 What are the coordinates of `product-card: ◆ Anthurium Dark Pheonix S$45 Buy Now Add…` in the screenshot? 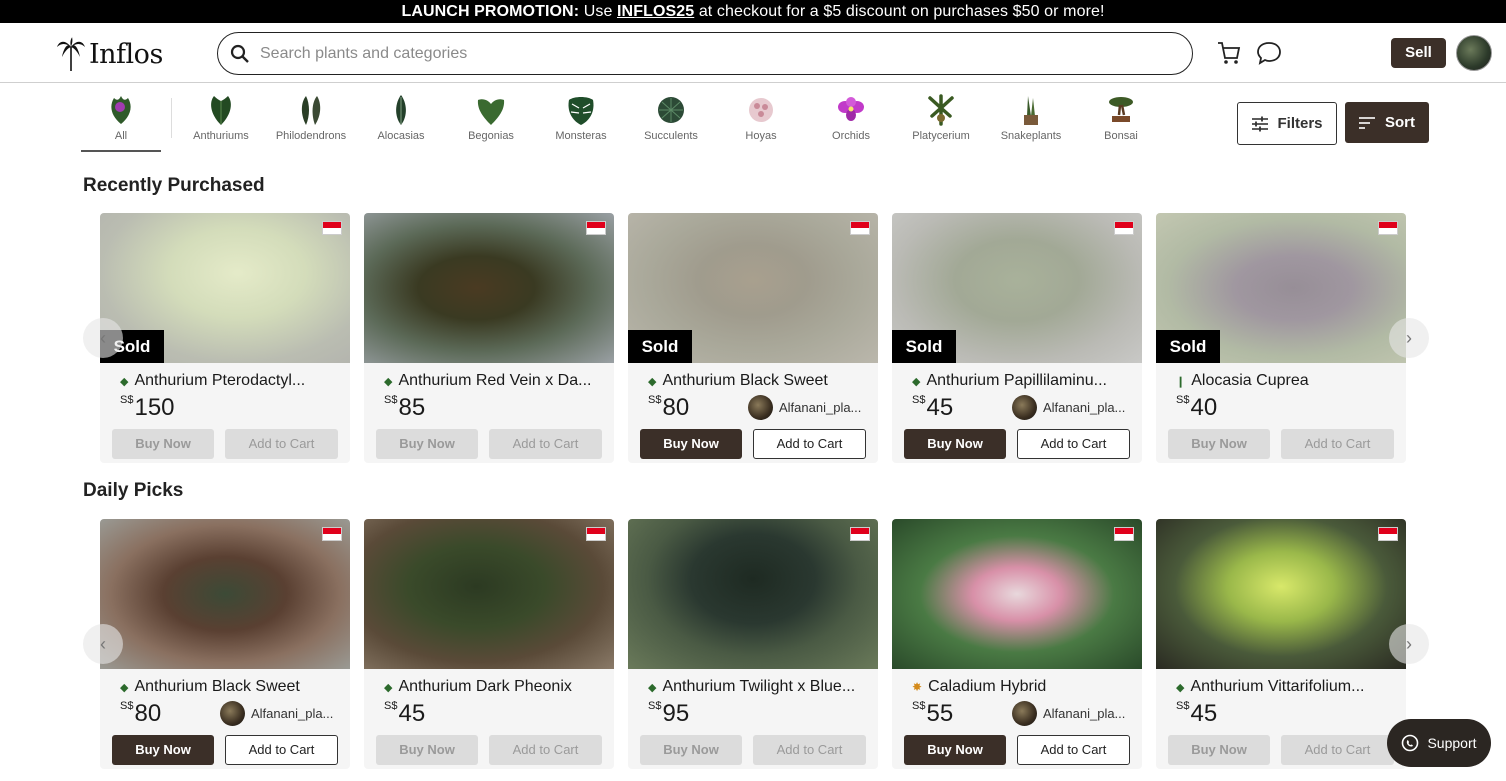 It's located at (489, 644).